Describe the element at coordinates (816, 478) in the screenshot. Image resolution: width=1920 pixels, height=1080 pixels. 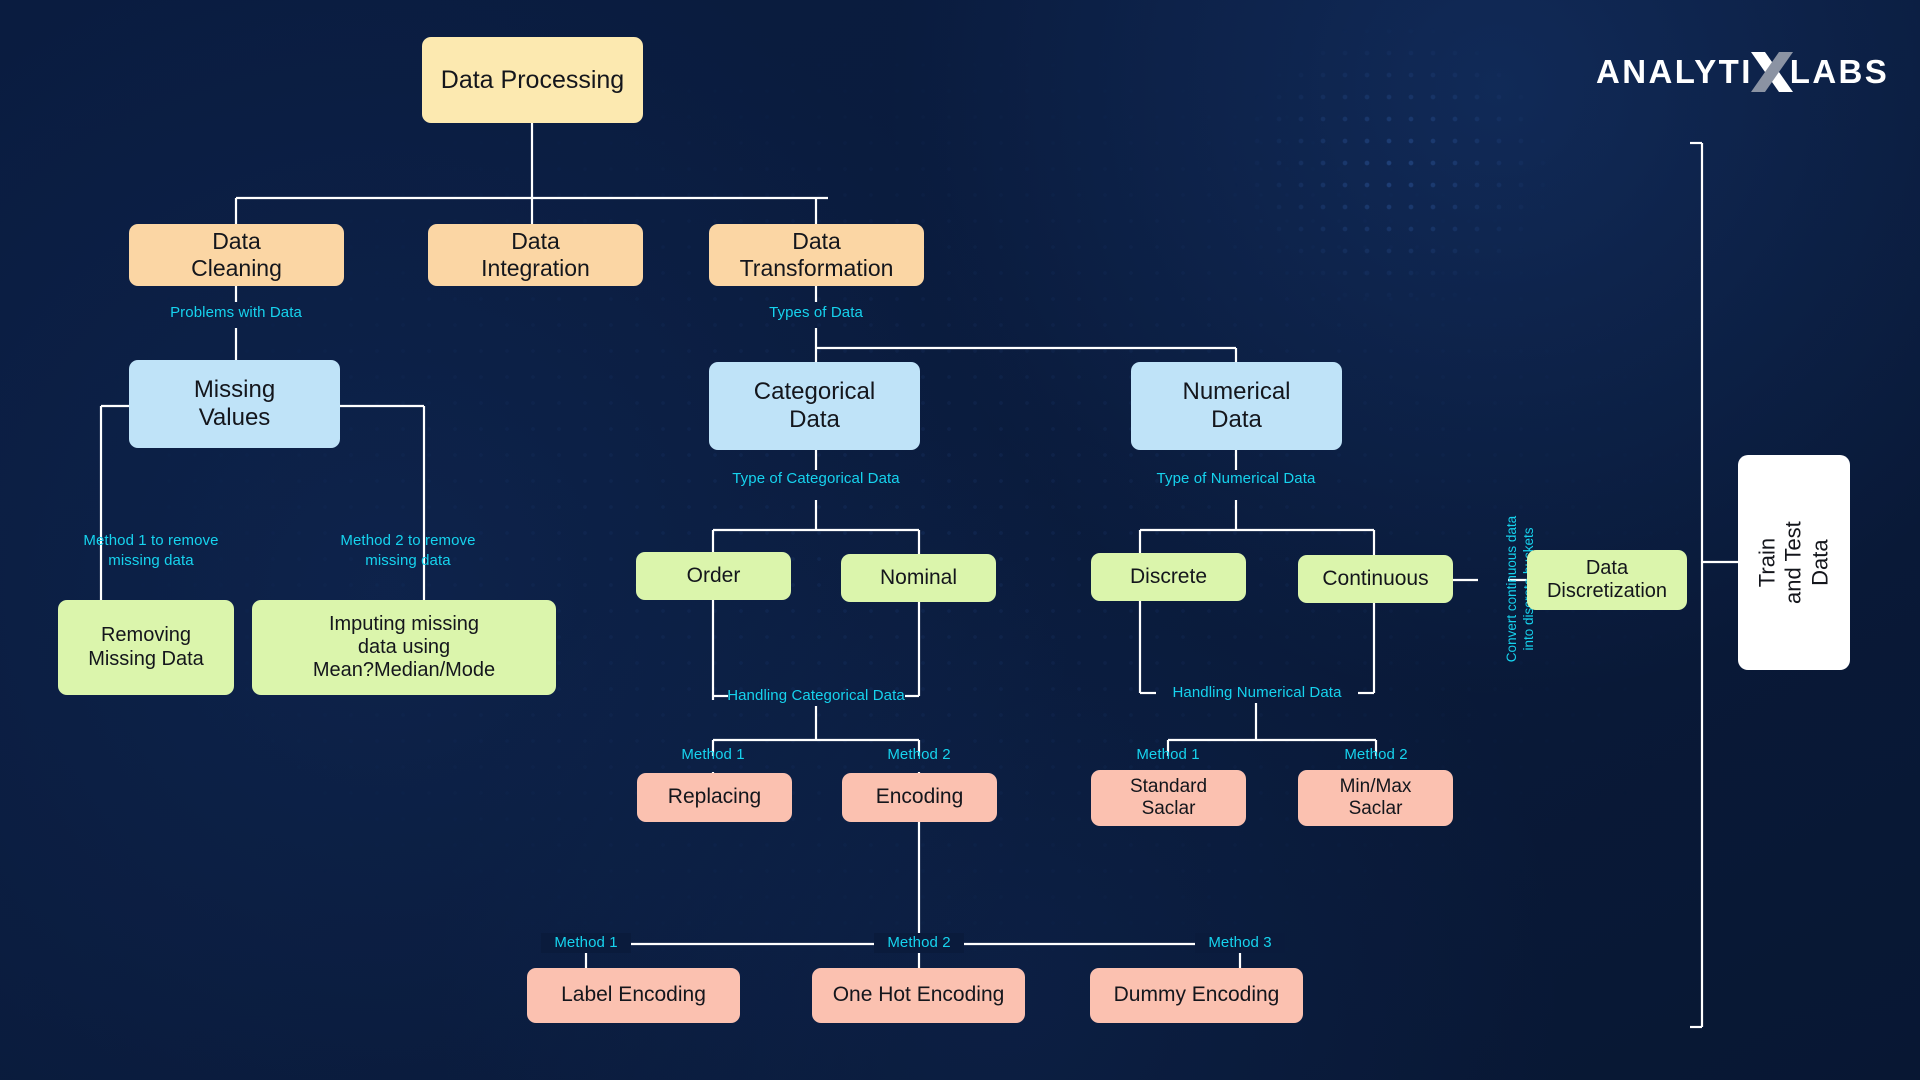
I see `edge-label-type-of-categorical-data: Type of Categorical Data` at that location.